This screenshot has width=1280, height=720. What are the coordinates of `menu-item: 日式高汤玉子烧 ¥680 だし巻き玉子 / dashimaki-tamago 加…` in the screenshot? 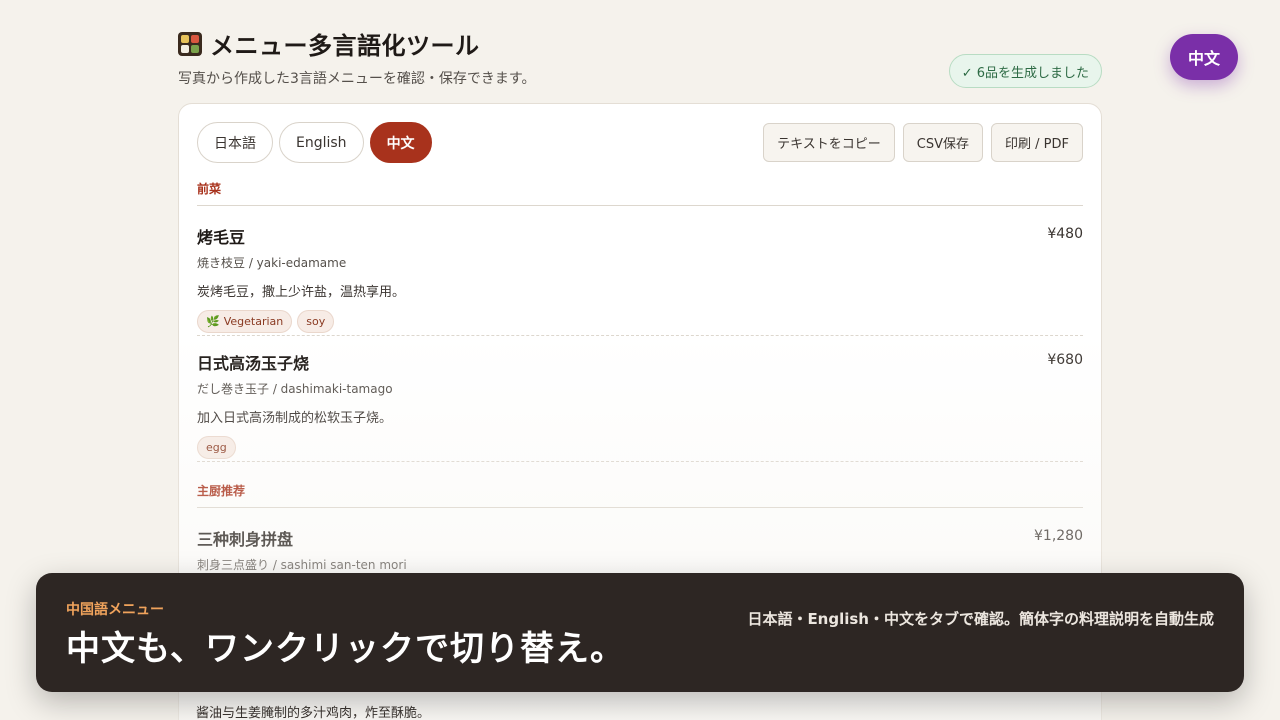 It's located at (640, 404).